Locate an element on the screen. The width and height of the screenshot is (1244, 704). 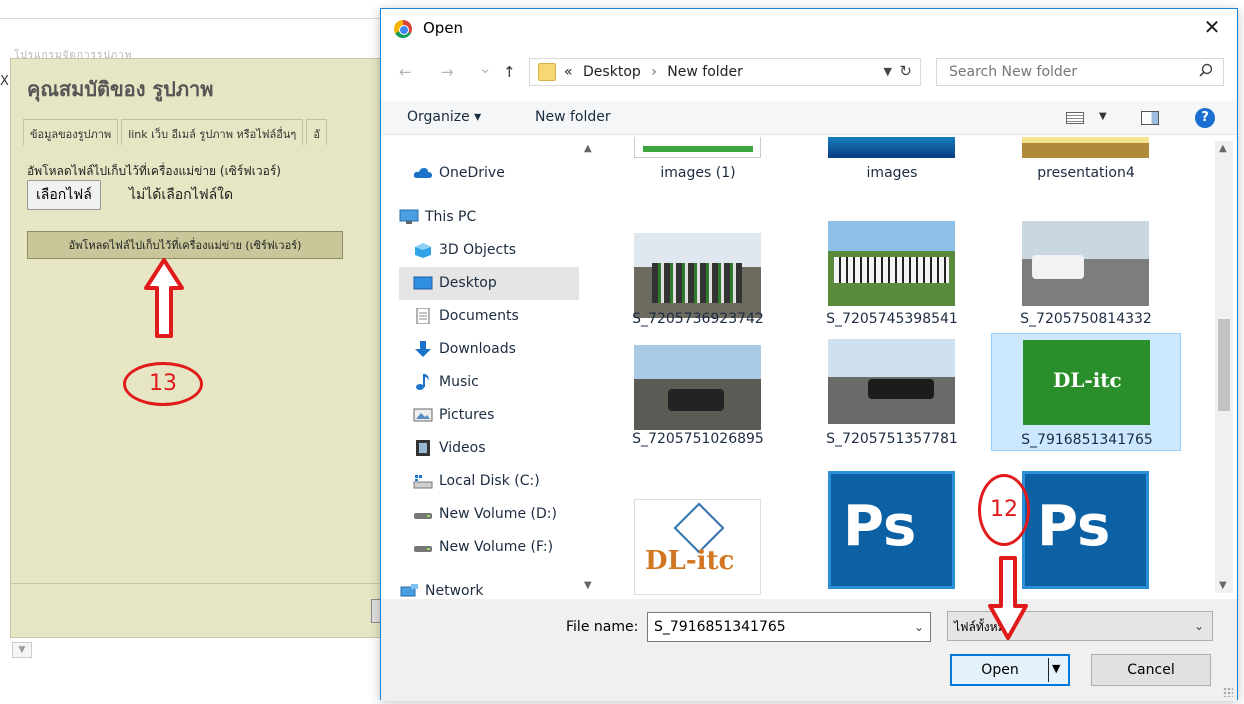
nav-item-local-disk-c: Local Disk (C:) is located at coordinates (489, 481).